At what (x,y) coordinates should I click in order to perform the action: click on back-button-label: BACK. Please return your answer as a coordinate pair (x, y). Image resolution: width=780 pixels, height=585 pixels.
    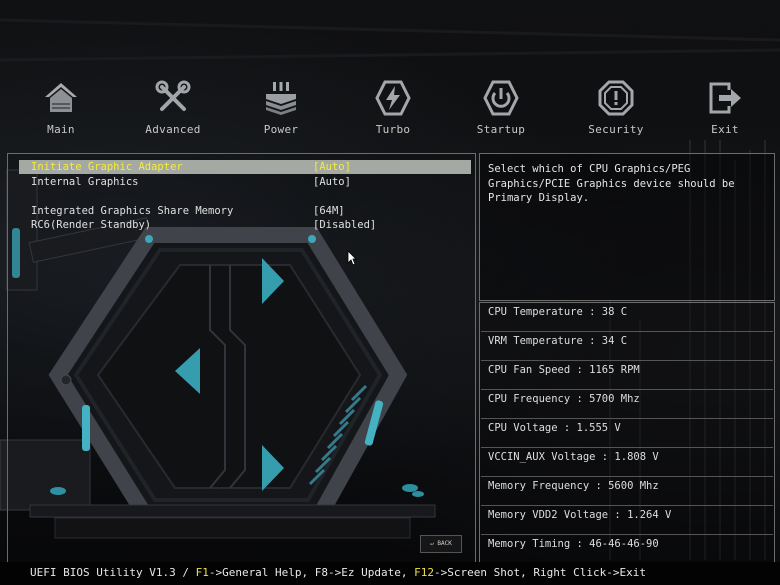
    Looking at the image, I should click on (444, 543).